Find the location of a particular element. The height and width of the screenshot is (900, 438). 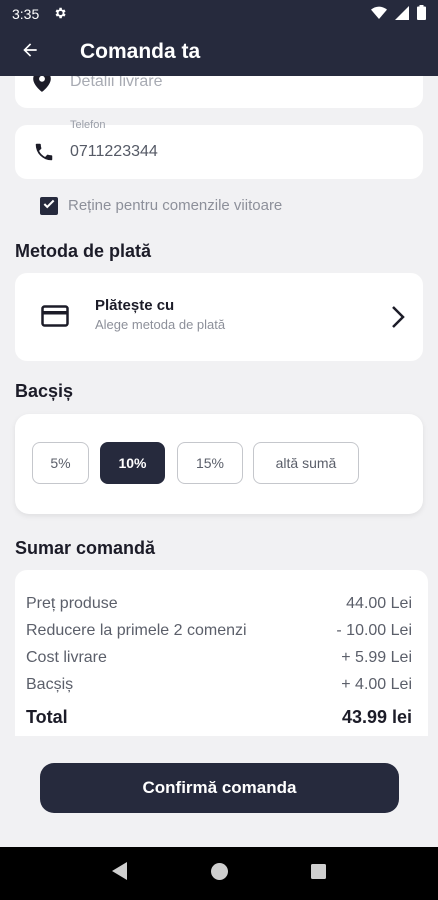

summary-row-label: Preț produse is located at coordinates (72, 603).